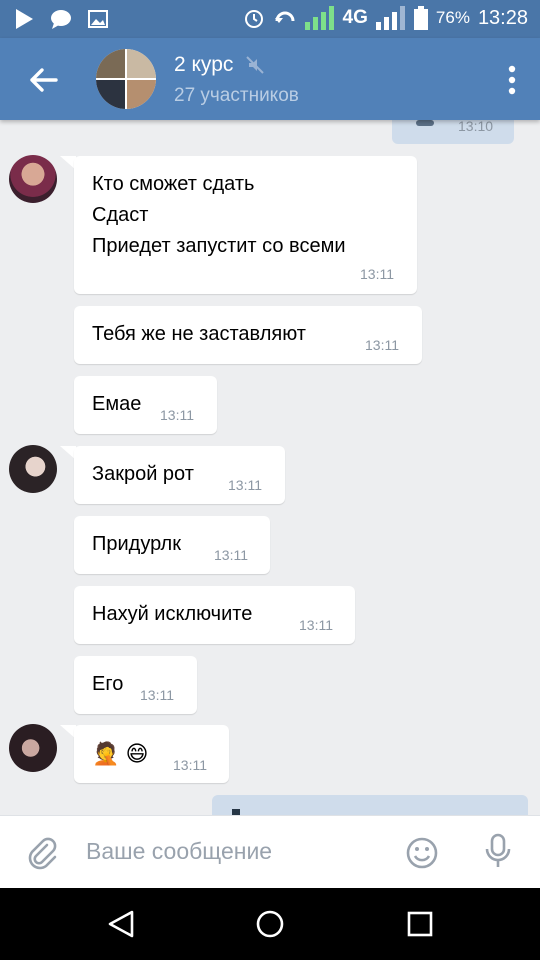  I want to click on chat-title-text: 2 курс, so click(204, 64).